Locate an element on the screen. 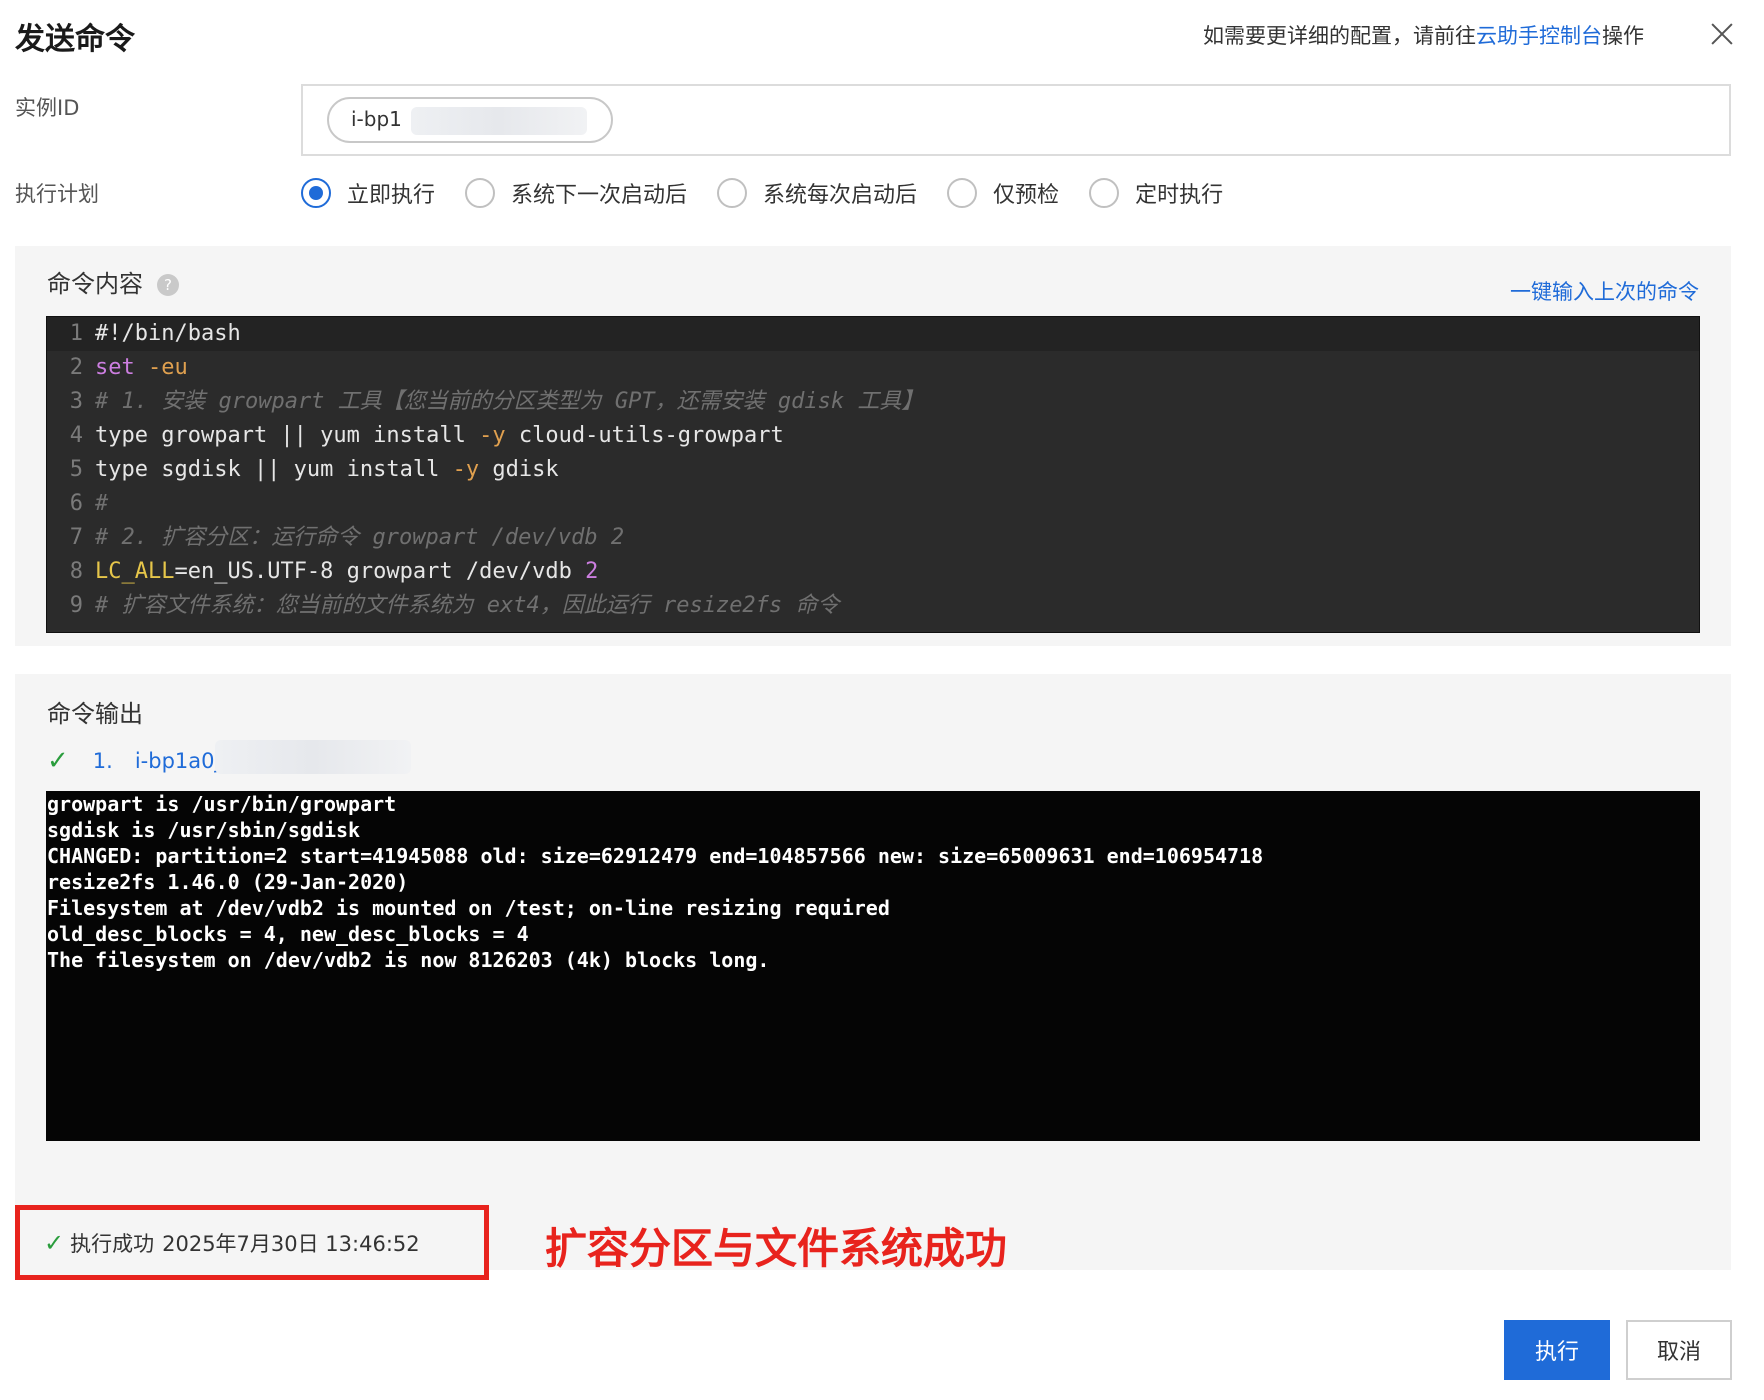 Image resolution: width=1764 pixels, height=1400 pixels. help-icon: ? is located at coordinates (168, 285).